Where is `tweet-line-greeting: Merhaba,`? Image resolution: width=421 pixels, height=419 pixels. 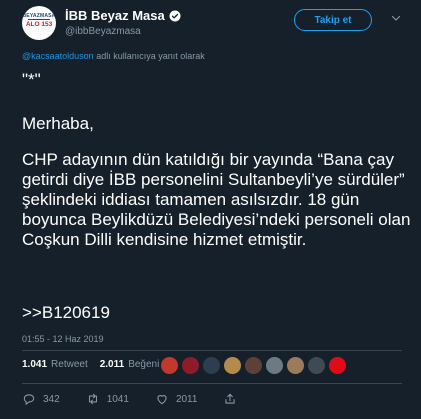
tweet-line-greeting: Merhaba, is located at coordinates (58, 123).